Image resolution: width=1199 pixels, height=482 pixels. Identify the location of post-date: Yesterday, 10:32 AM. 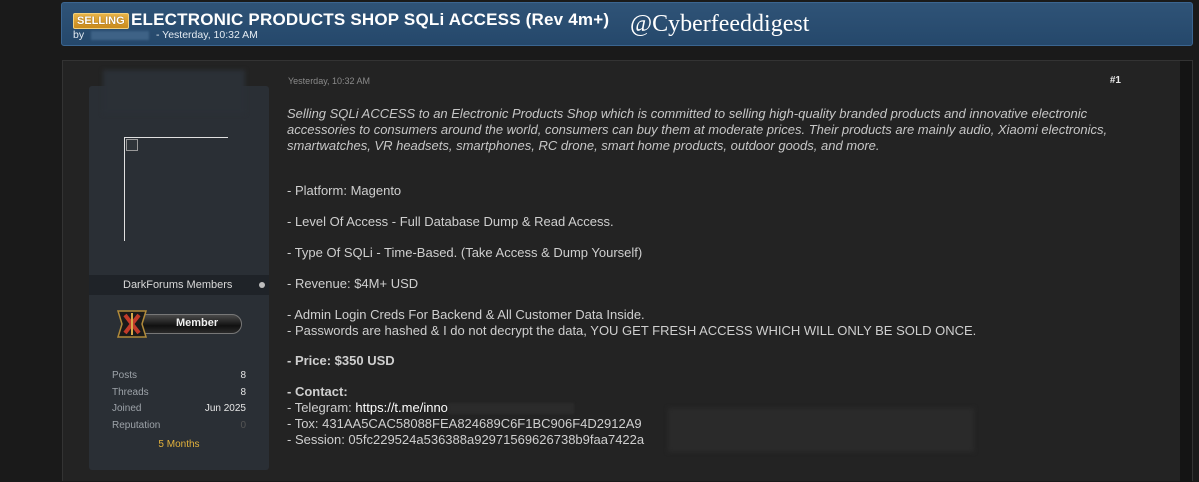
(329, 81).